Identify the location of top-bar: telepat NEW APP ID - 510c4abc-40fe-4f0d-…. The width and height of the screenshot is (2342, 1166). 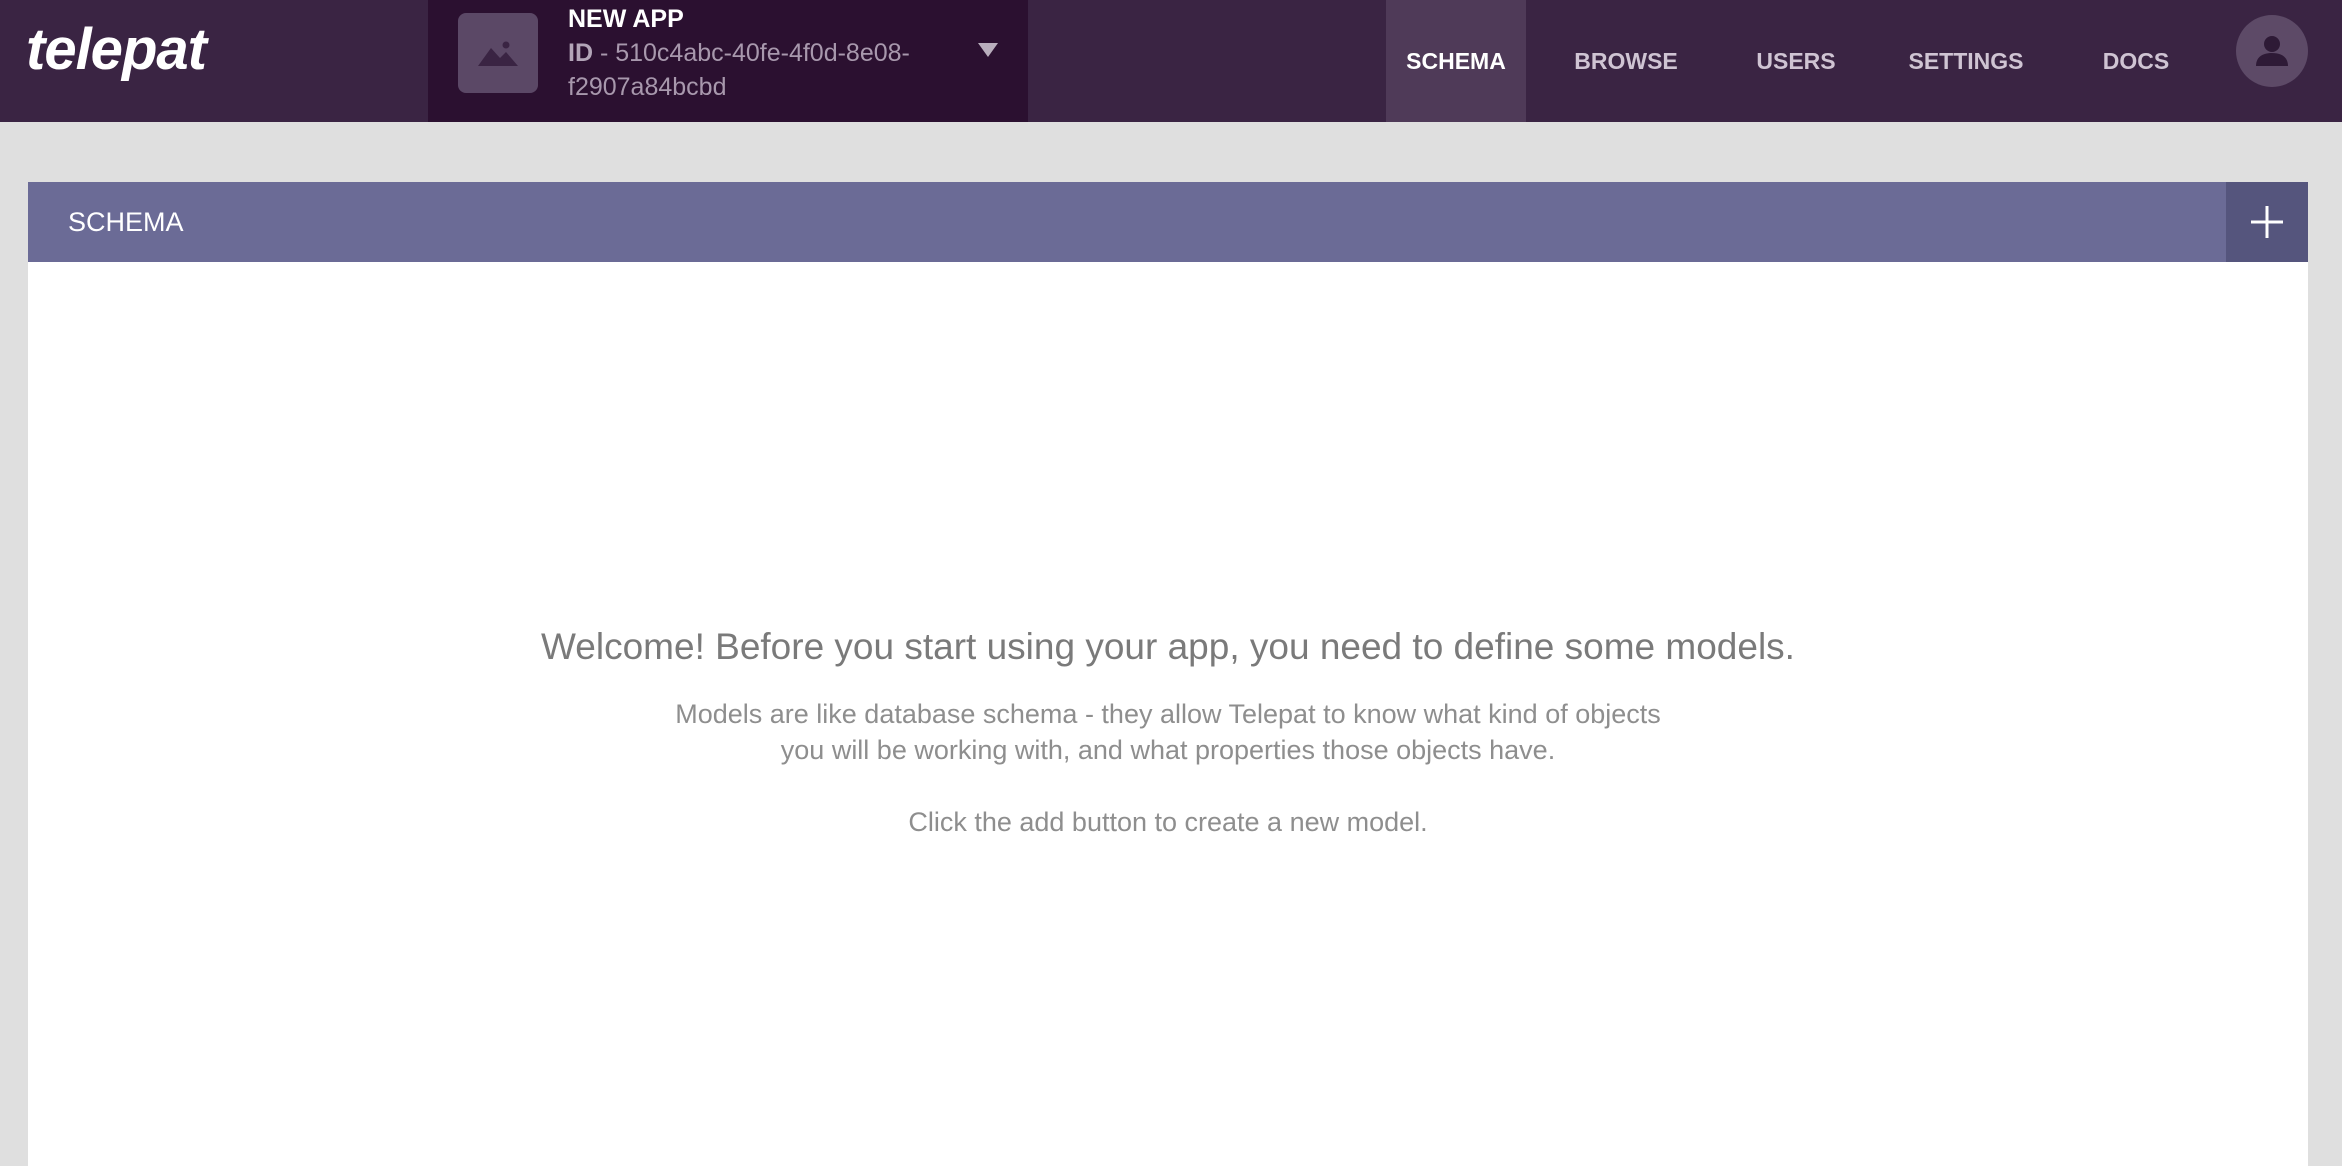
(1171, 61).